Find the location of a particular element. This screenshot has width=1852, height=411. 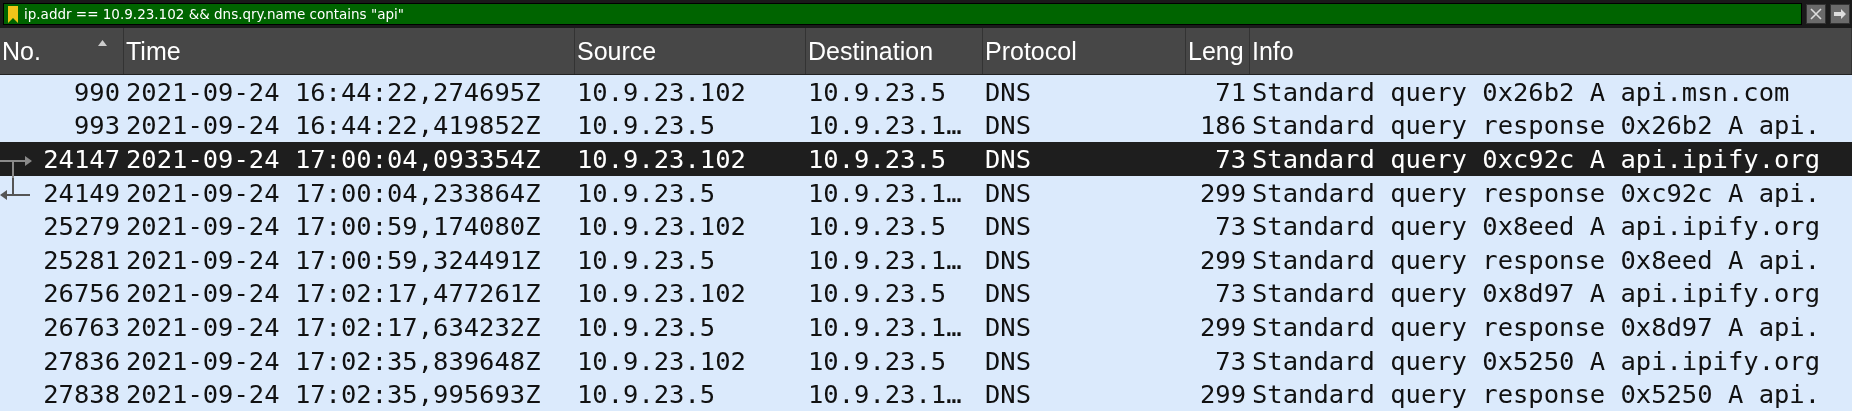

table-cell: 2021-09-24 17:02:17,477261Z is located at coordinates (333, 293).